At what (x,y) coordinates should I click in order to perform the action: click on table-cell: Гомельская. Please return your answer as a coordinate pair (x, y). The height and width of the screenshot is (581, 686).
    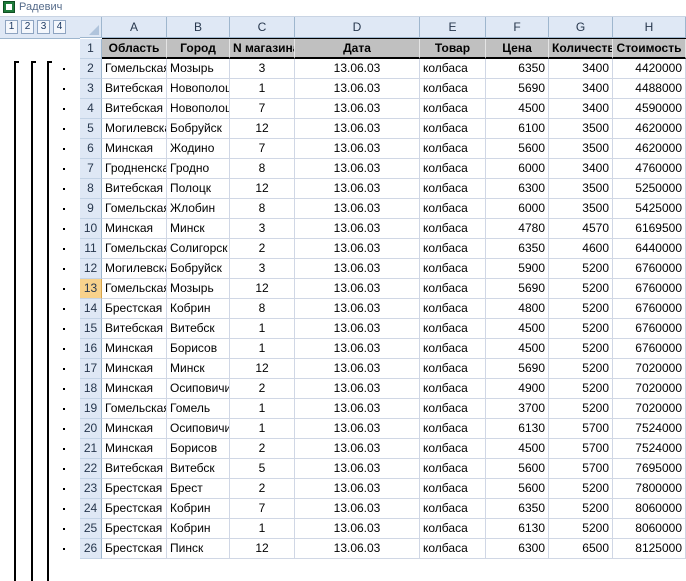
    Looking at the image, I should click on (134, 289).